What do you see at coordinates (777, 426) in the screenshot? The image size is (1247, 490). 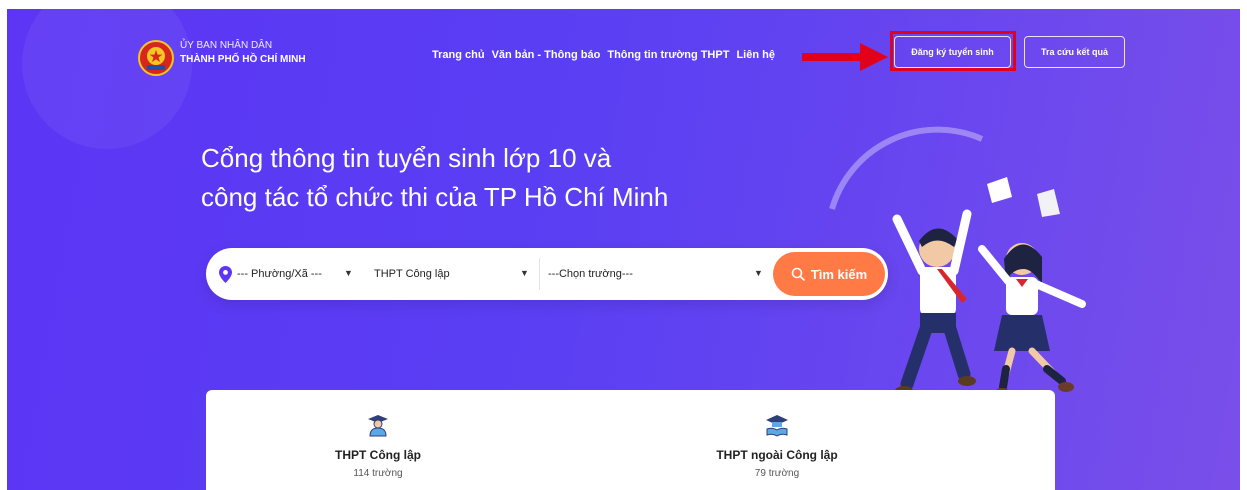 I see `graduation-cap-book-icon` at bounding box center [777, 426].